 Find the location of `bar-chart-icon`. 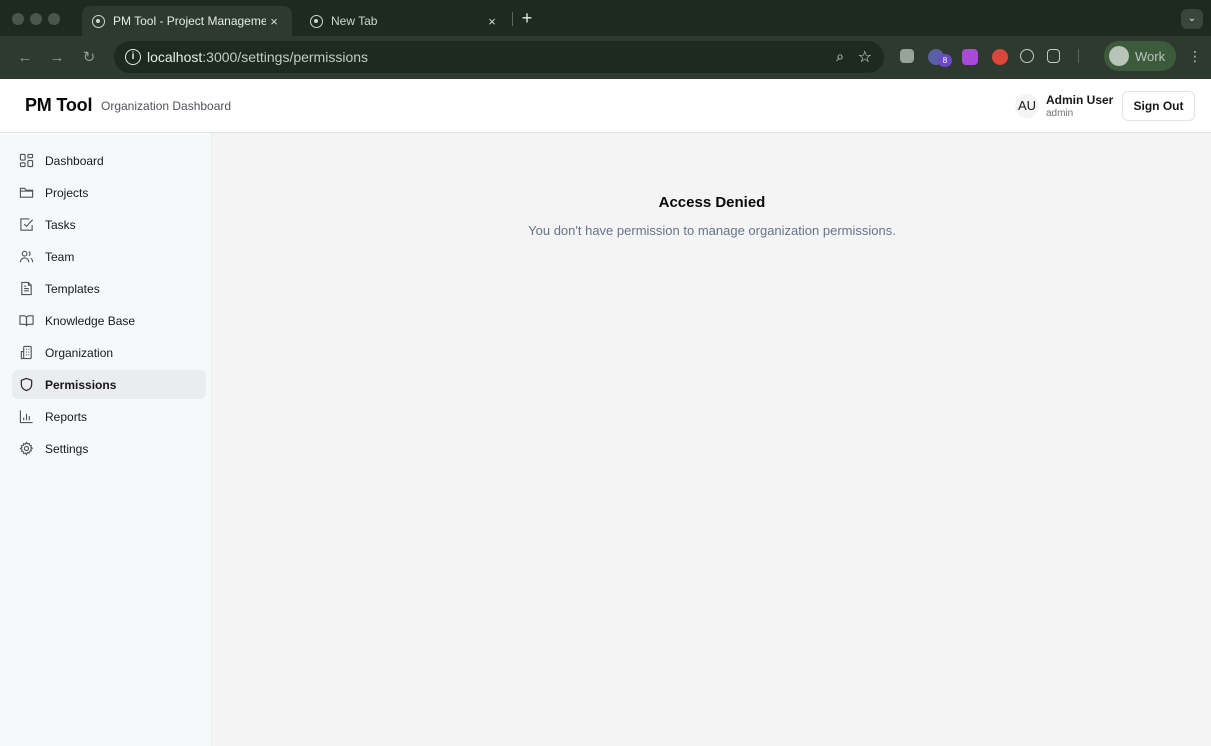

bar-chart-icon is located at coordinates (26, 417).